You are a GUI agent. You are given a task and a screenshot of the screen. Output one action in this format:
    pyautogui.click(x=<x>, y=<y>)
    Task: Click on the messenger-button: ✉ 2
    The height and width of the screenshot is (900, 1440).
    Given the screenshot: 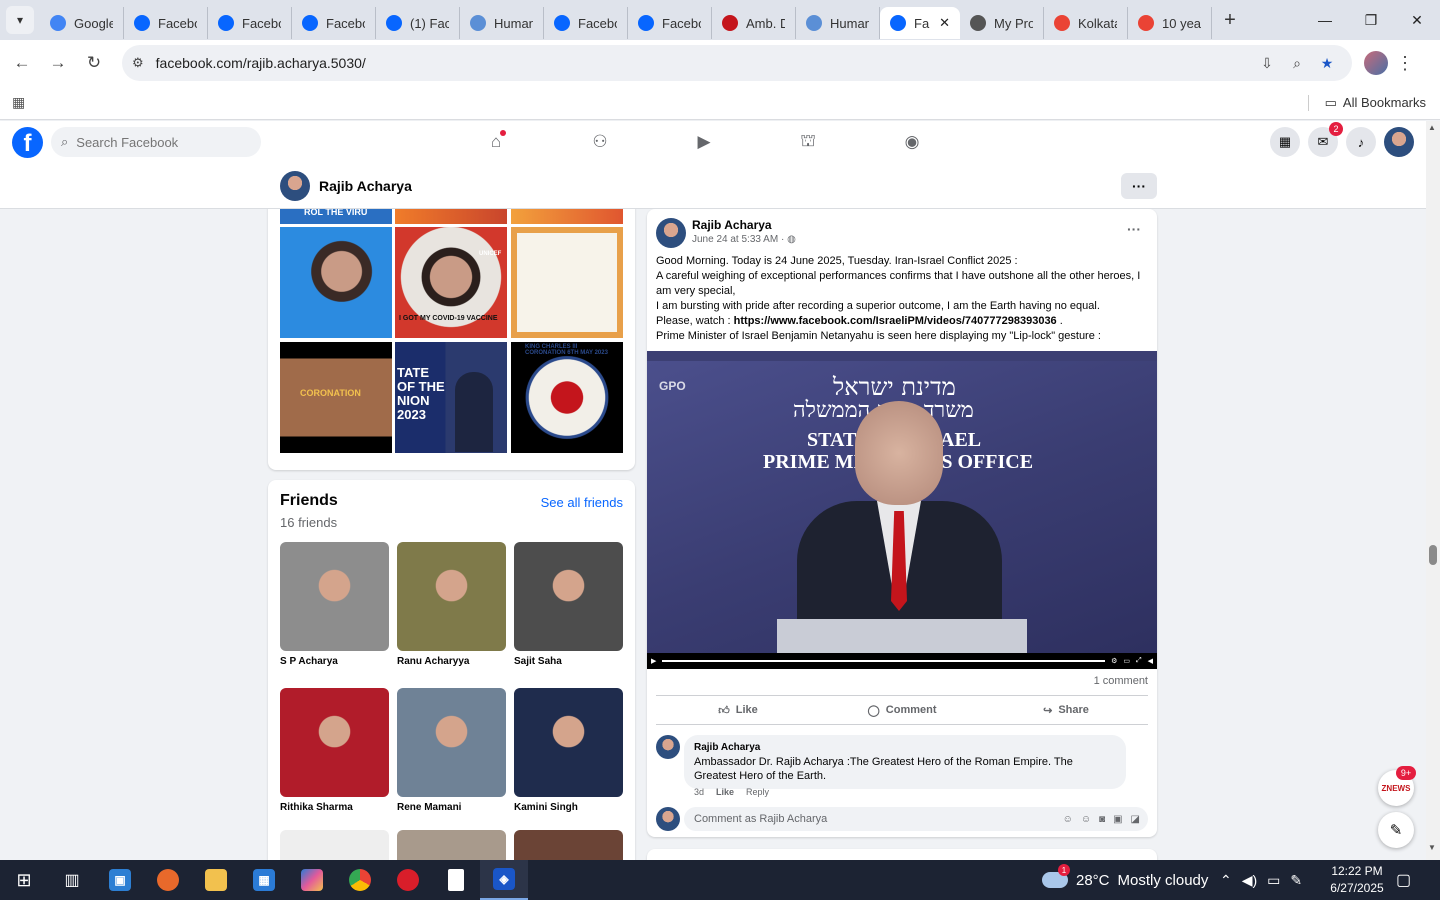 What is the action you would take?
    pyautogui.click(x=1325, y=139)
    